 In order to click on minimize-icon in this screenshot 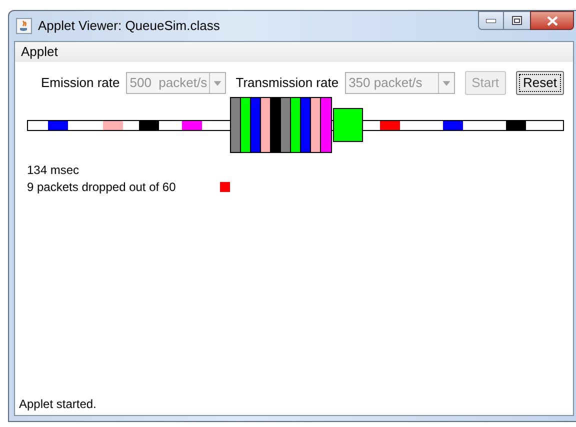, I will do `click(491, 20)`.